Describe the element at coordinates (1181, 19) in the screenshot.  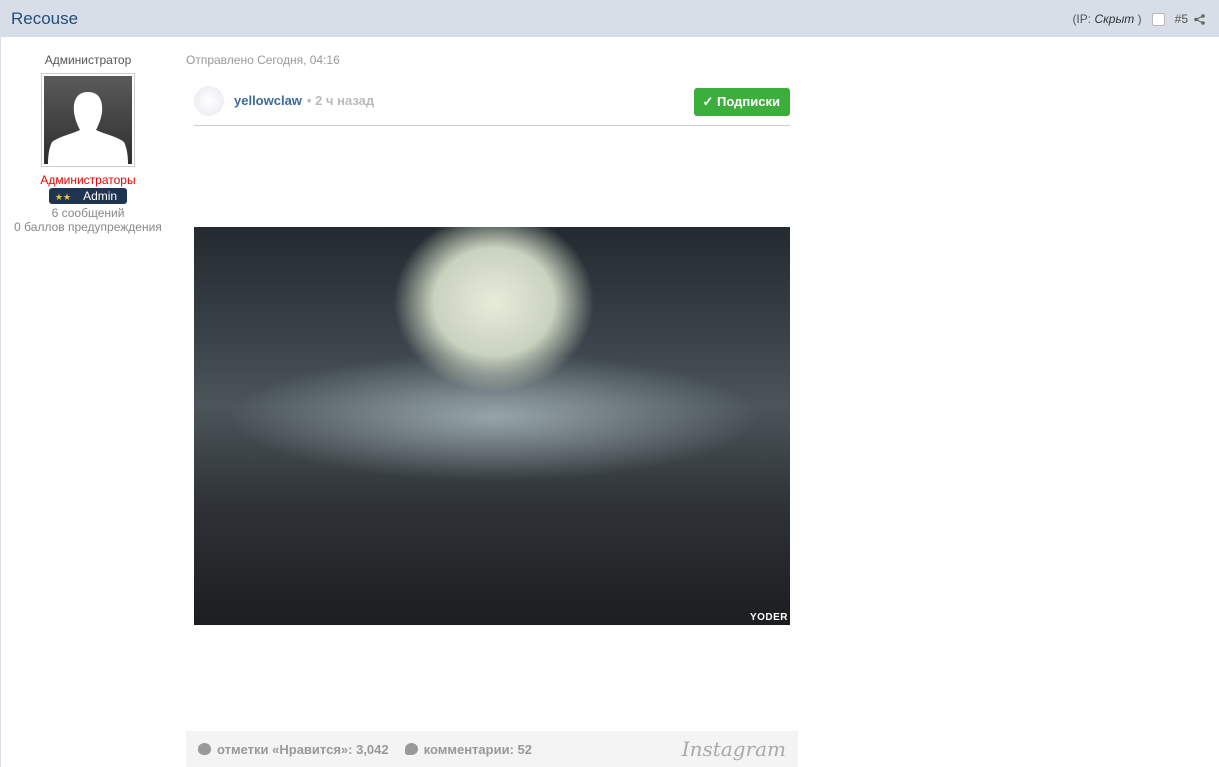
I see `post-number-link: #5` at that location.